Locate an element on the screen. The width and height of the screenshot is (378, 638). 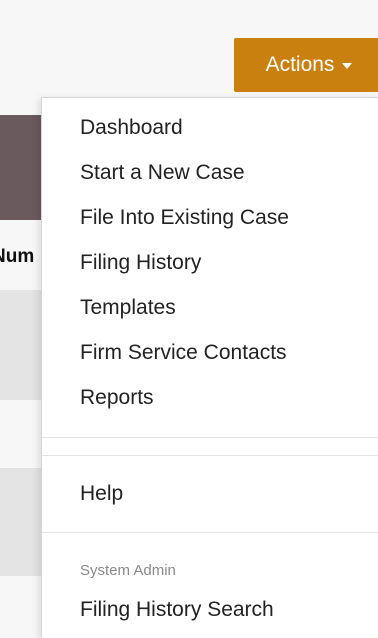
page-header-band is located at coordinates (21, 167).